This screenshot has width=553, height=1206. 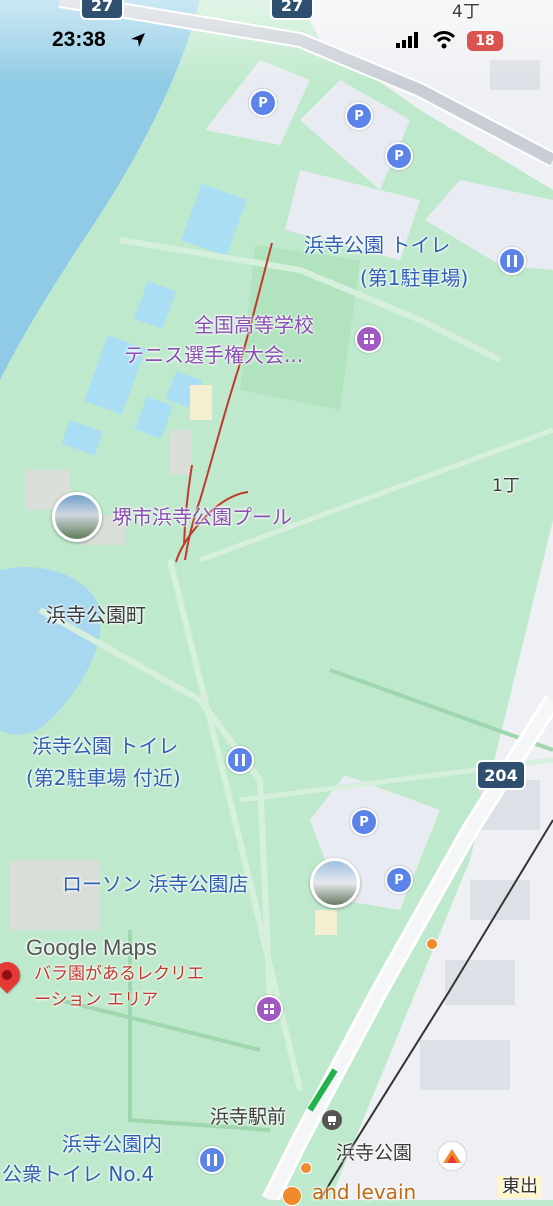 What do you see at coordinates (77, 517) in the screenshot?
I see `pool-photo-thumbnail` at bounding box center [77, 517].